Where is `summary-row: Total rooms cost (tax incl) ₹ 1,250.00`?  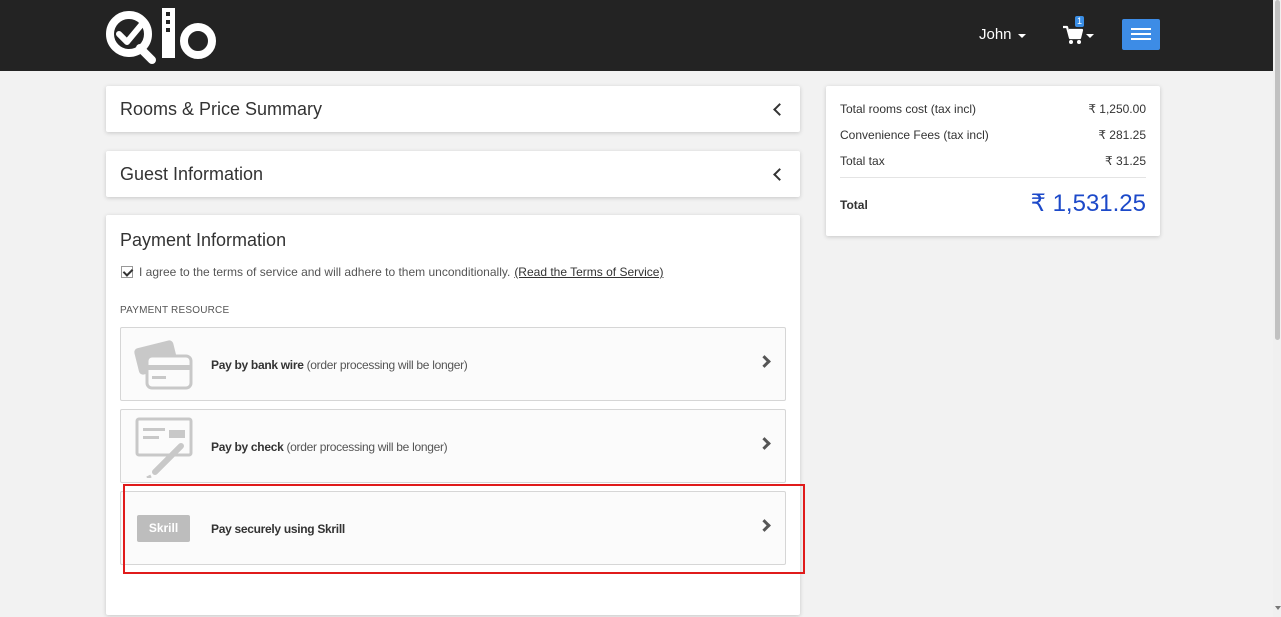
summary-row: Total rooms cost (tax incl) ₹ 1,250.00 is located at coordinates (993, 109).